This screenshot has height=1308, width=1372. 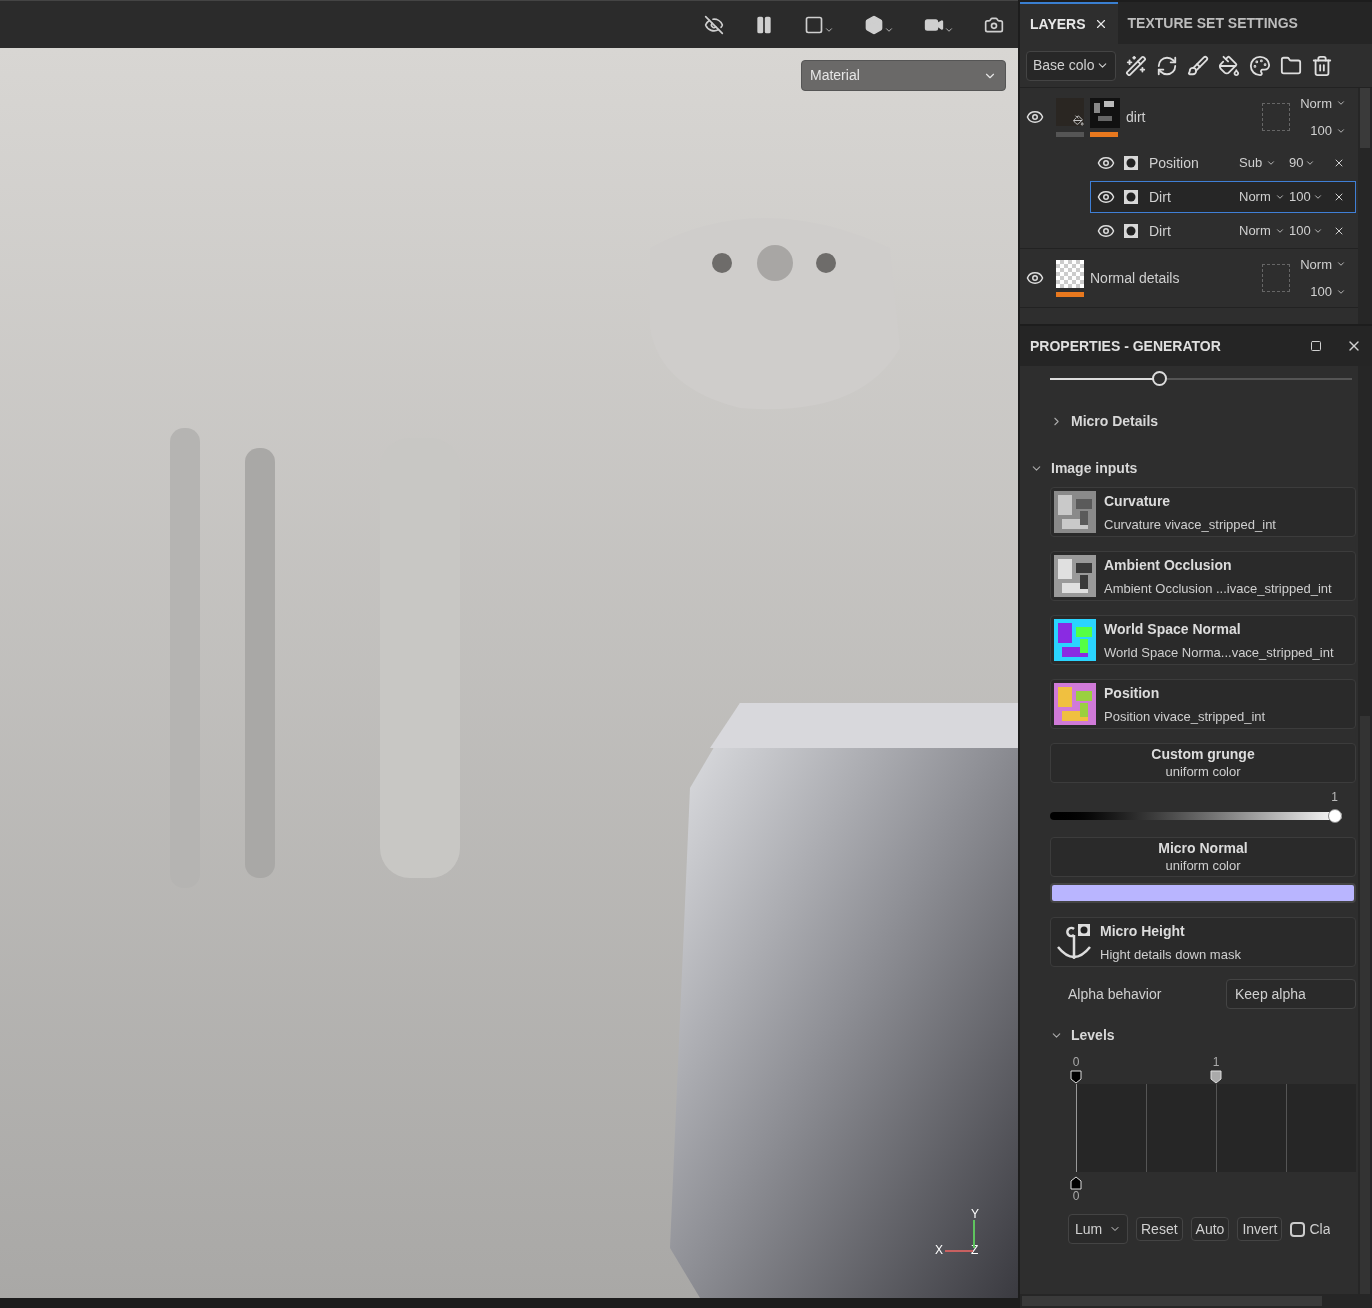 I want to click on input-title: Ambient Occlusion, so click(x=1168, y=564).